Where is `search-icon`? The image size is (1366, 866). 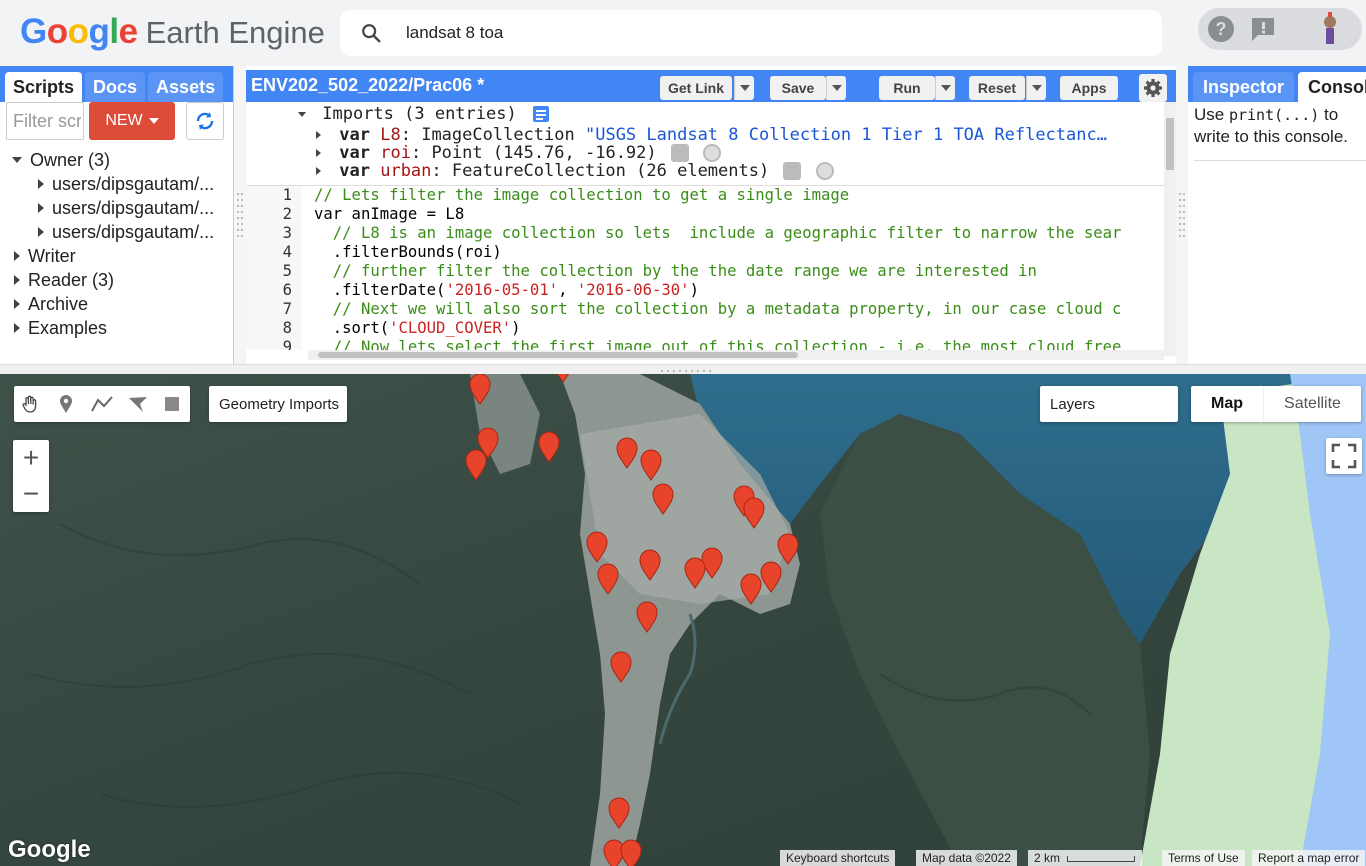 search-icon is located at coordinates (371, 33).